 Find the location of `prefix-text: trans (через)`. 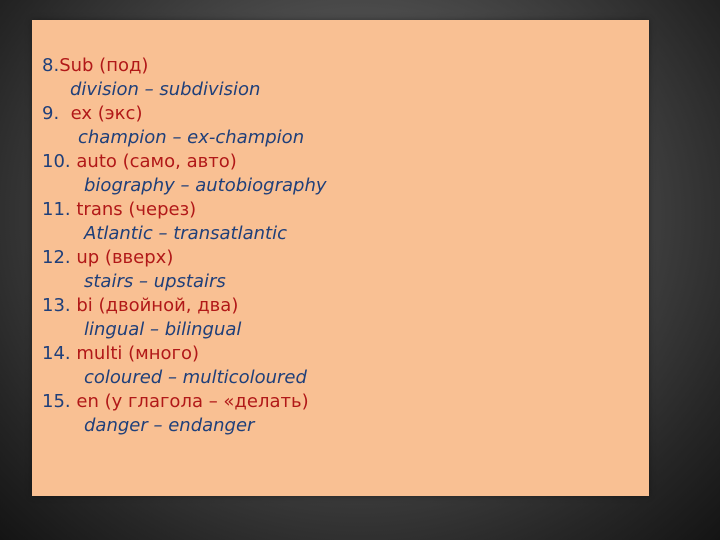

prefix-text: trans (через) is located at coordinates (136, 209).